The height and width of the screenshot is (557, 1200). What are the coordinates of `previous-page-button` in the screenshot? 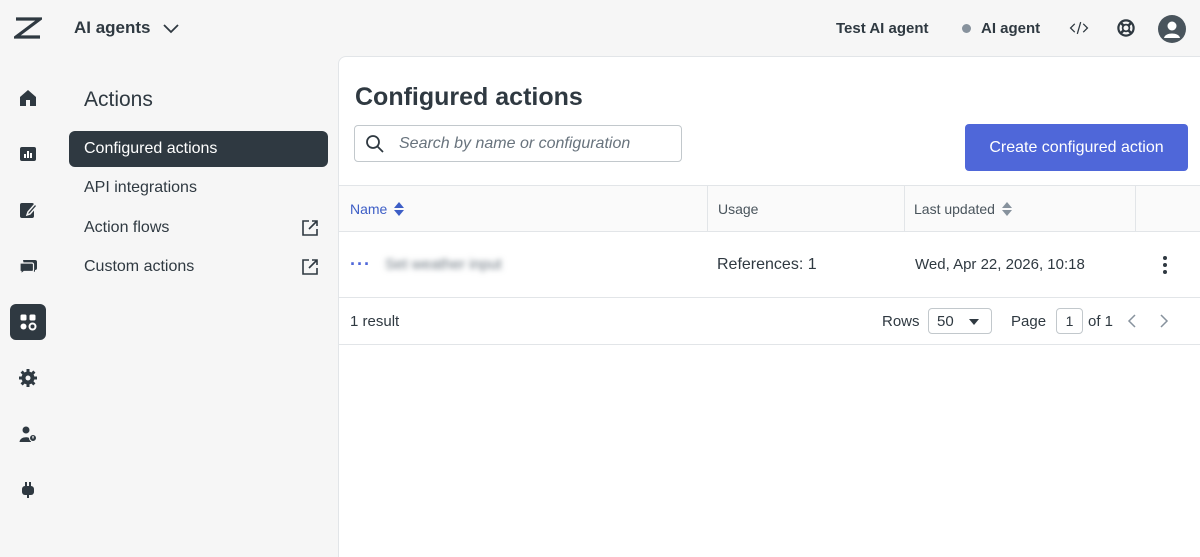 It's located at (1132, 321).